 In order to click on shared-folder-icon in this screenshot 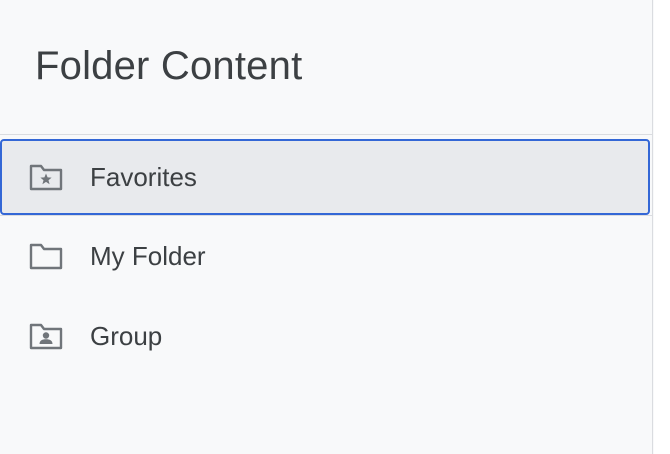, I will do `click(46, 336)`.